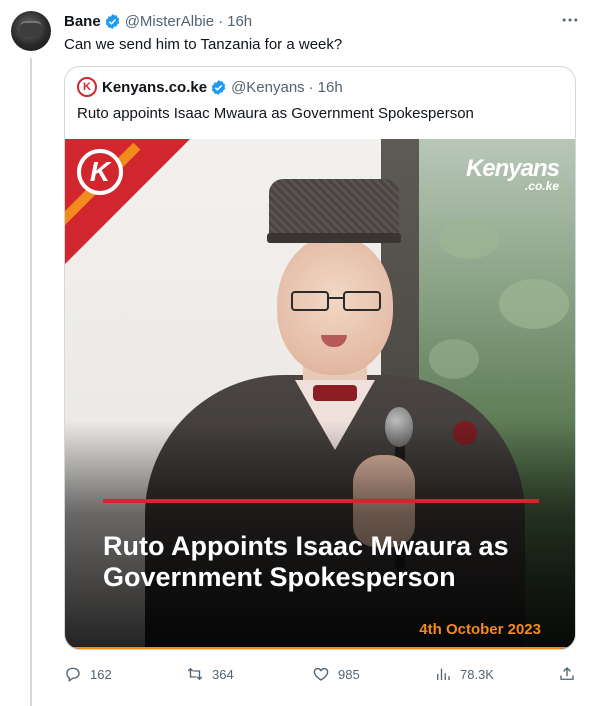  Describe the element at coordinates (320, 648) in the screenshot. I see `brand-bottom-bar` at that location.